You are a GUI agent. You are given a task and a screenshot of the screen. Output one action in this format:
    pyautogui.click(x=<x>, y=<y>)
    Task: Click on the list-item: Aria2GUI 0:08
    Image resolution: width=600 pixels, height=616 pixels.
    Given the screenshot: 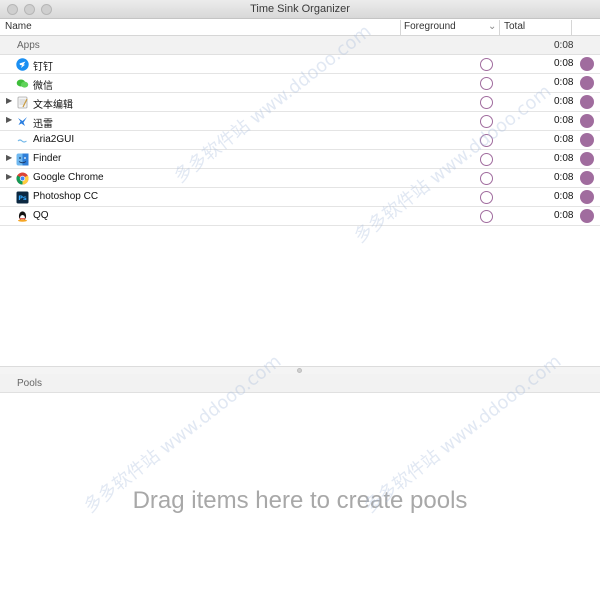 What is the action you would take?
    pyautogui.click(x=300, y=140)
    